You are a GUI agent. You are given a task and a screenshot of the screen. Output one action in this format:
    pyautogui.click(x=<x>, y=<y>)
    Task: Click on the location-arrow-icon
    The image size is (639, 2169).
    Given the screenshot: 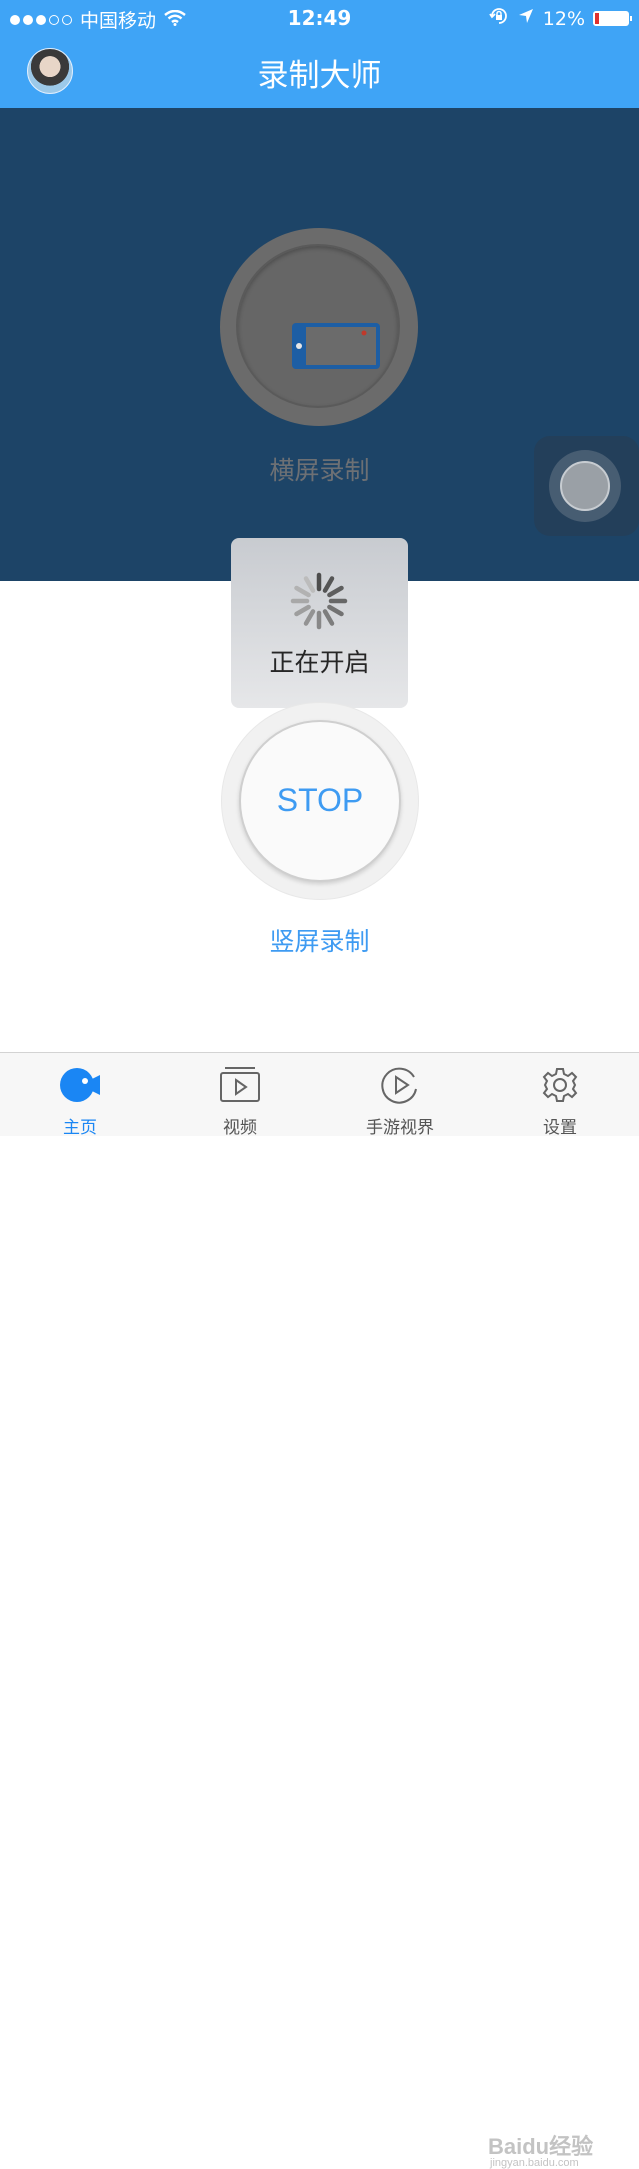 What is the action you would take?
    pyautogui.click(x=526, y=18)
    